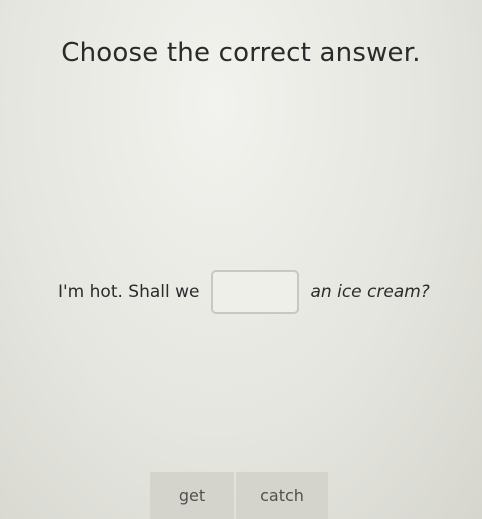 This screenshot has height=519, width=482. Describe the element at coordinates (192, 495) in the screenshot. I see `option-get: get` at that location.